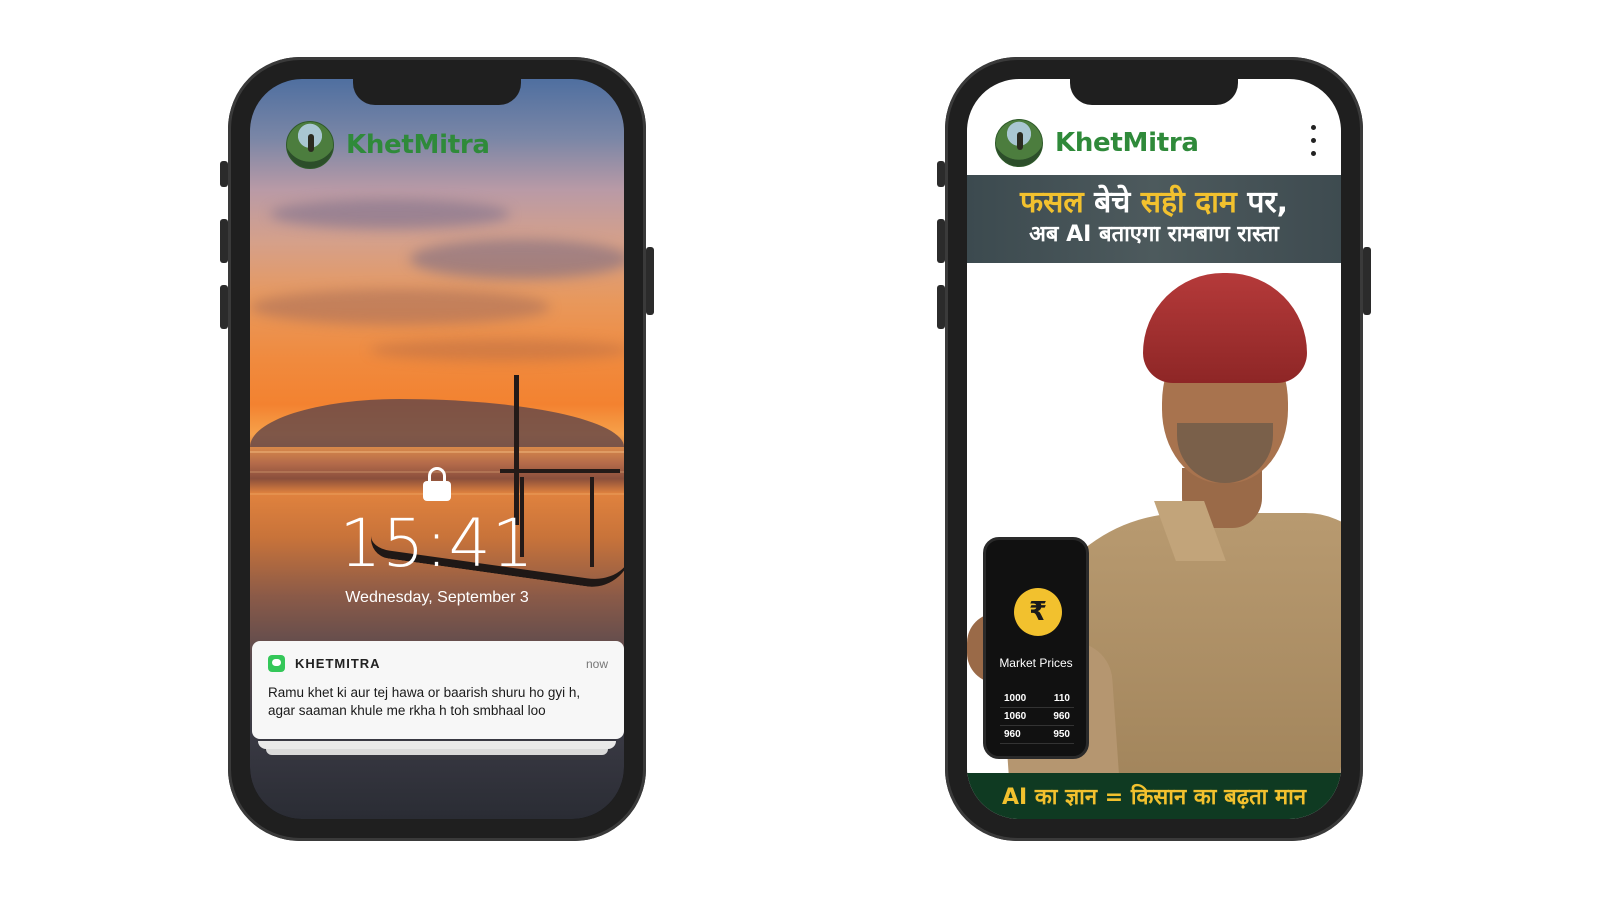 This screenshot has height=900, width=1600. I want to click on slogan-banner: AI का ज्ञान = किसान का बढ़ता मान, so click(1154, 796).